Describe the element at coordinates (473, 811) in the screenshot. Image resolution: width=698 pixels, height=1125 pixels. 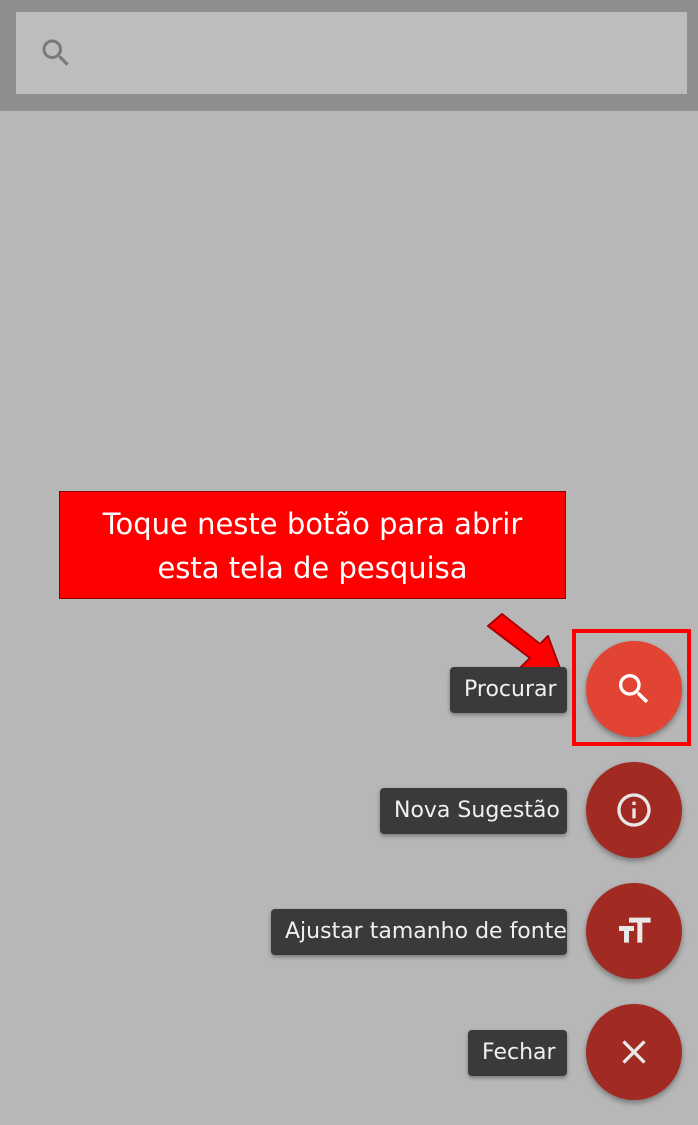
I see `new-suggestion-label: Nova Sugestão` at that location.